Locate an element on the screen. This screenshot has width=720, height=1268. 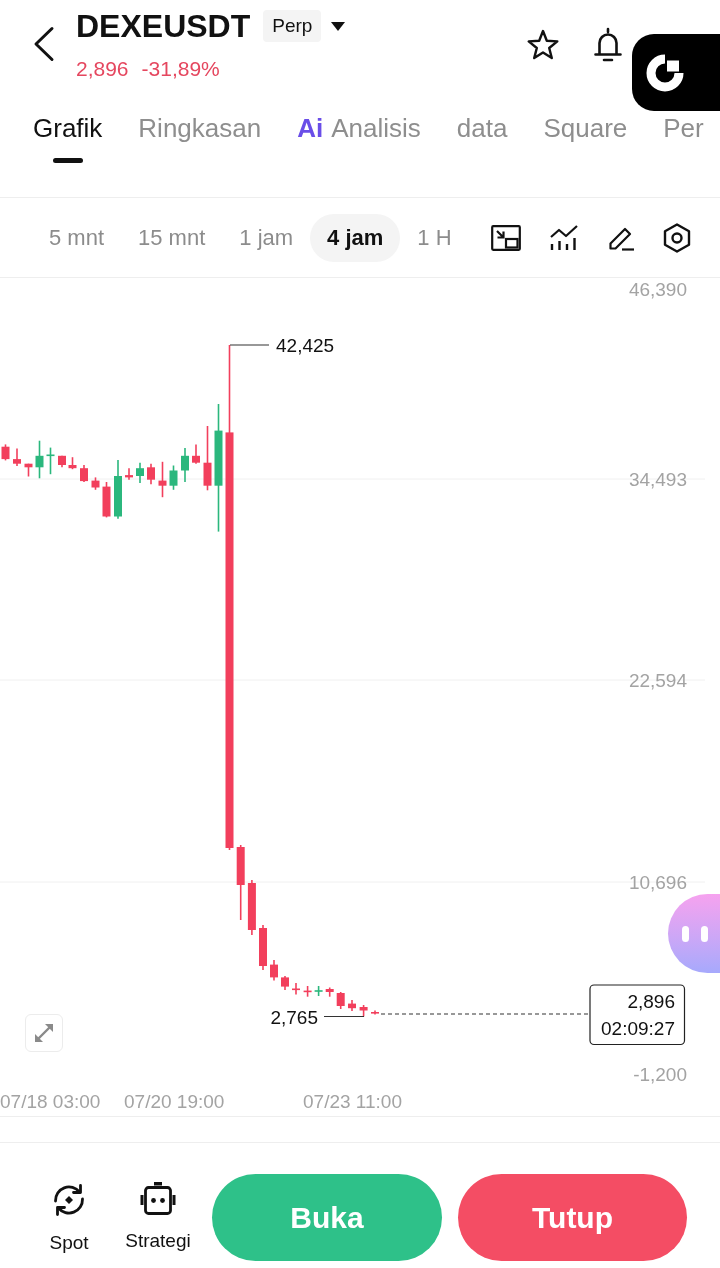
timeframe-tab: 1 H is located at coordinates (434, 237).